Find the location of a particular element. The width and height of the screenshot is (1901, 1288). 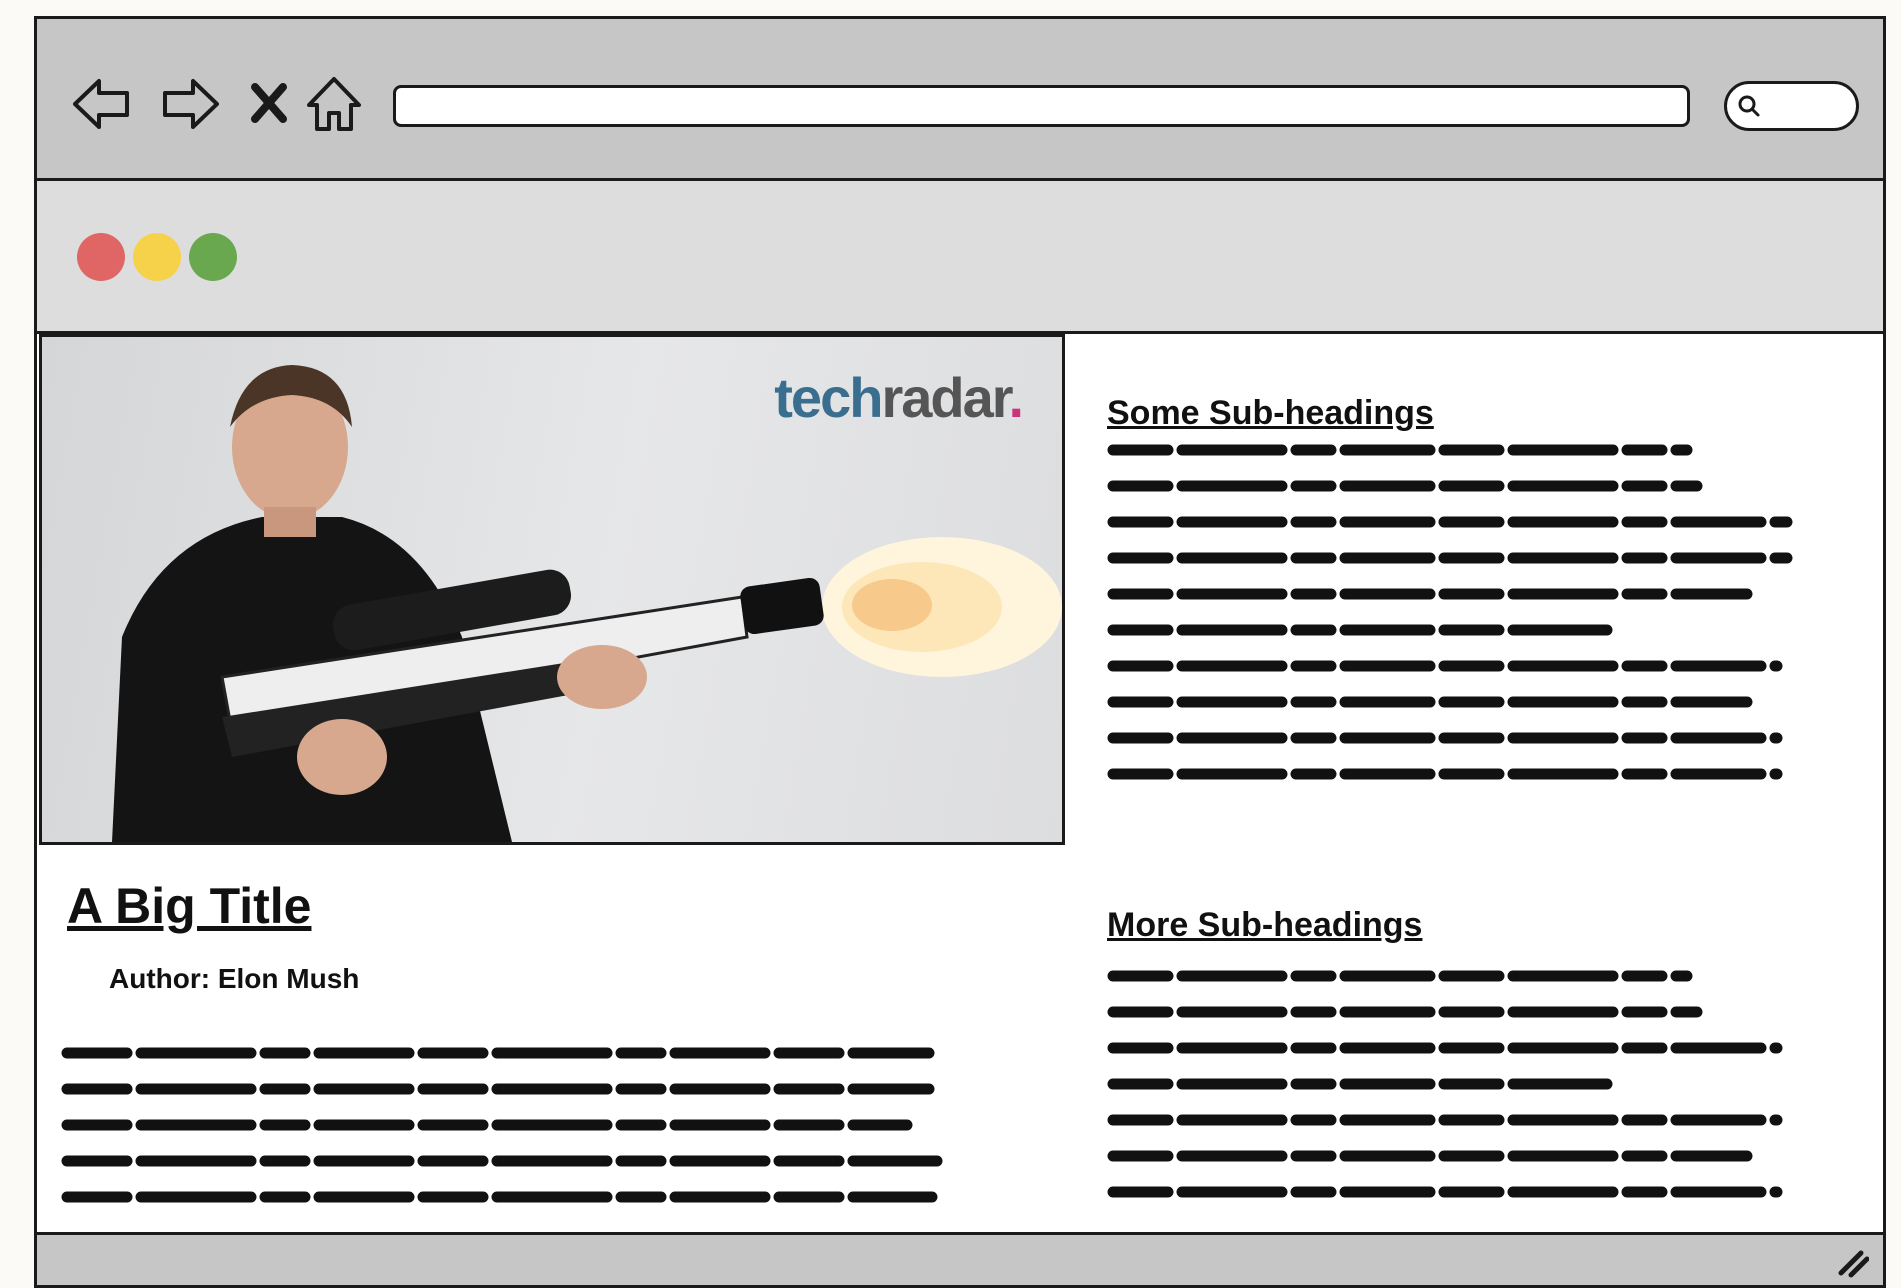

article-body-placeholder is located at coordinates (502, 1125).